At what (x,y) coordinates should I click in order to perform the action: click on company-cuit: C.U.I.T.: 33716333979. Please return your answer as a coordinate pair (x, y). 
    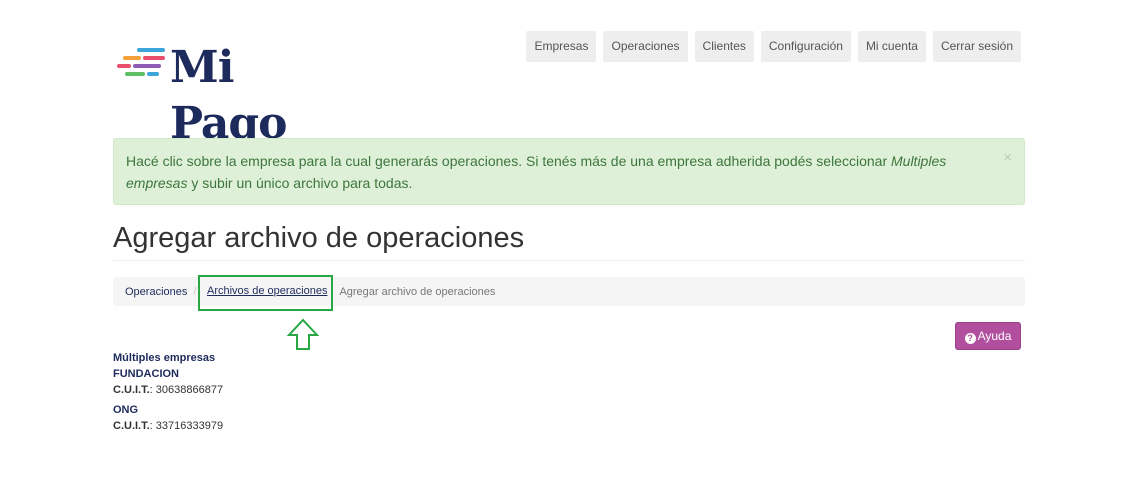
    Looking at the image, I should click on (168, 426).